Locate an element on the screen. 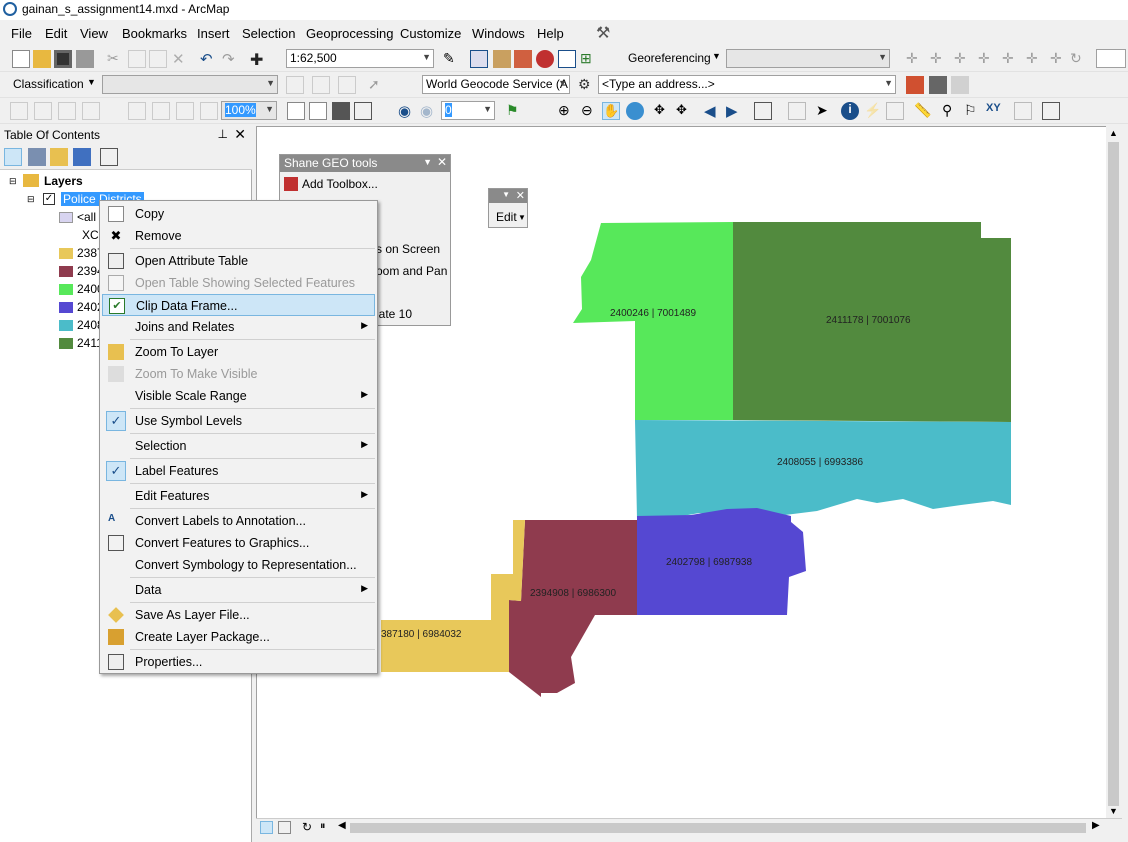 The image size is (1128, 842). pause-drawing-icon: ⏸ is located at coordinates (329, 829).